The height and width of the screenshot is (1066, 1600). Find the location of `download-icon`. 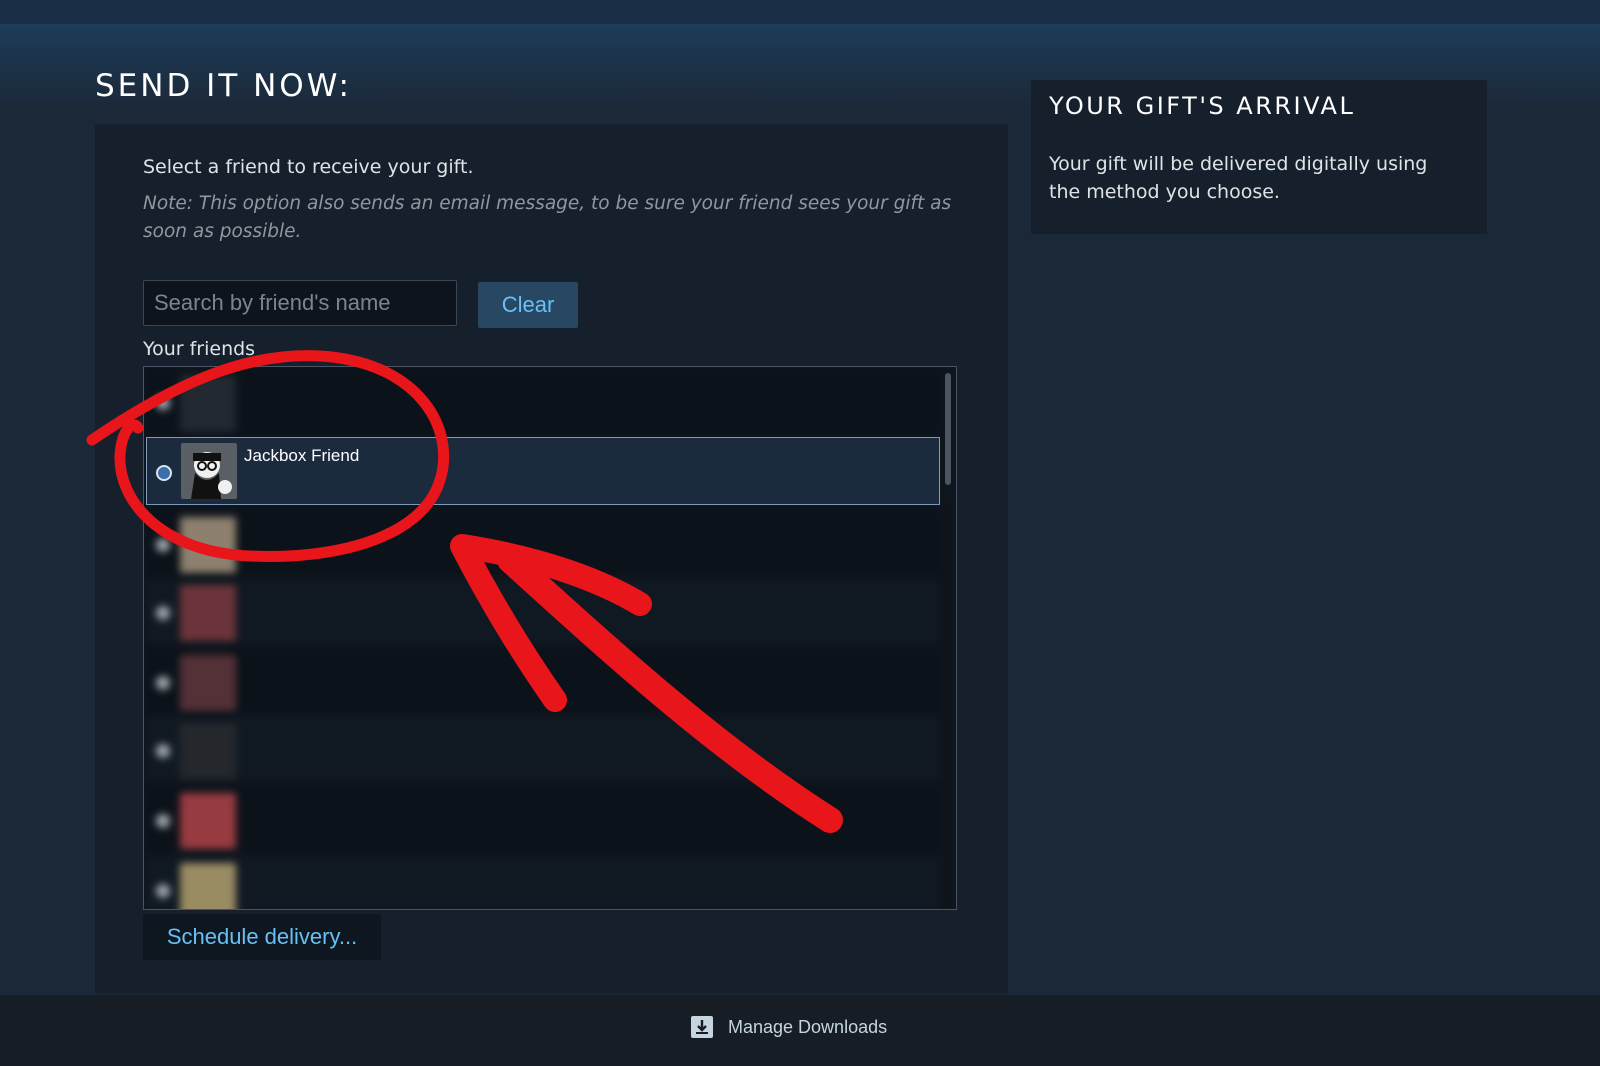

download-icon is located at coordinates (702, 1027).